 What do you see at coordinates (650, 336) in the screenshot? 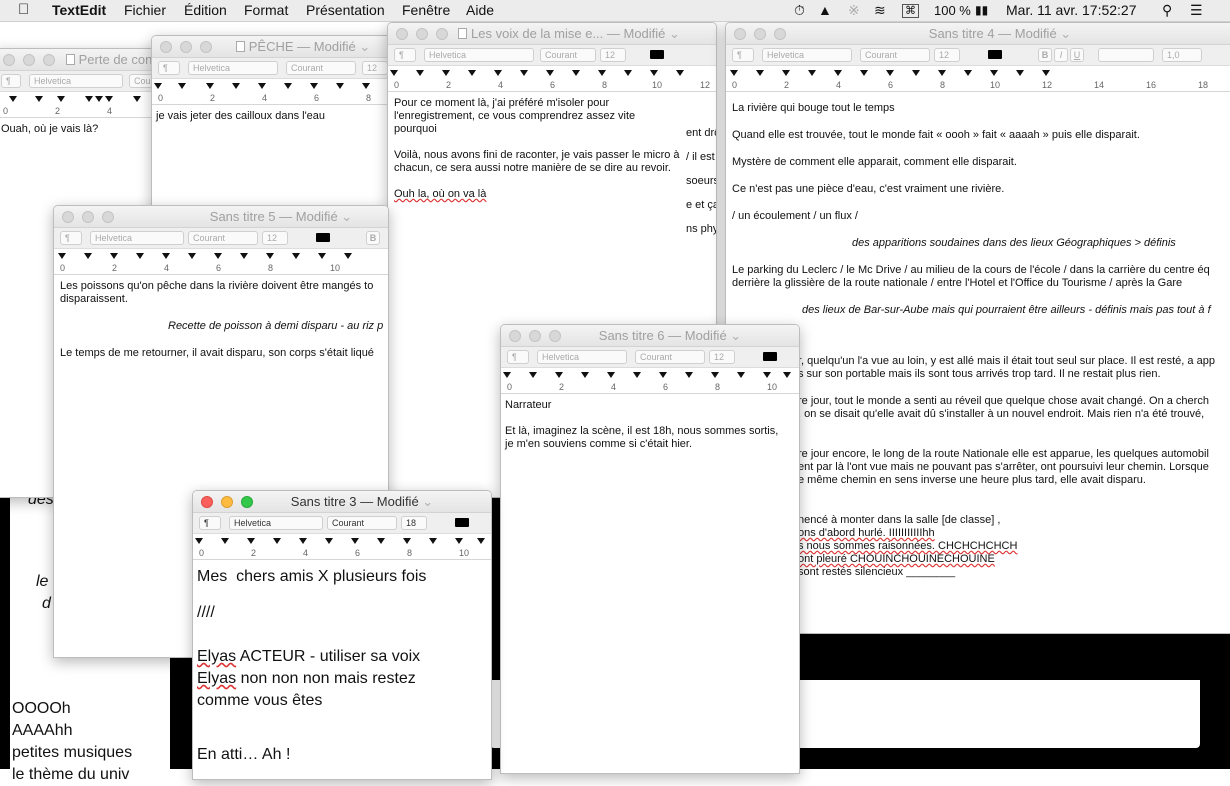
I see `title-bar: Sans titre 6 — Modifié ⌄` at bounding box center [650, 336].